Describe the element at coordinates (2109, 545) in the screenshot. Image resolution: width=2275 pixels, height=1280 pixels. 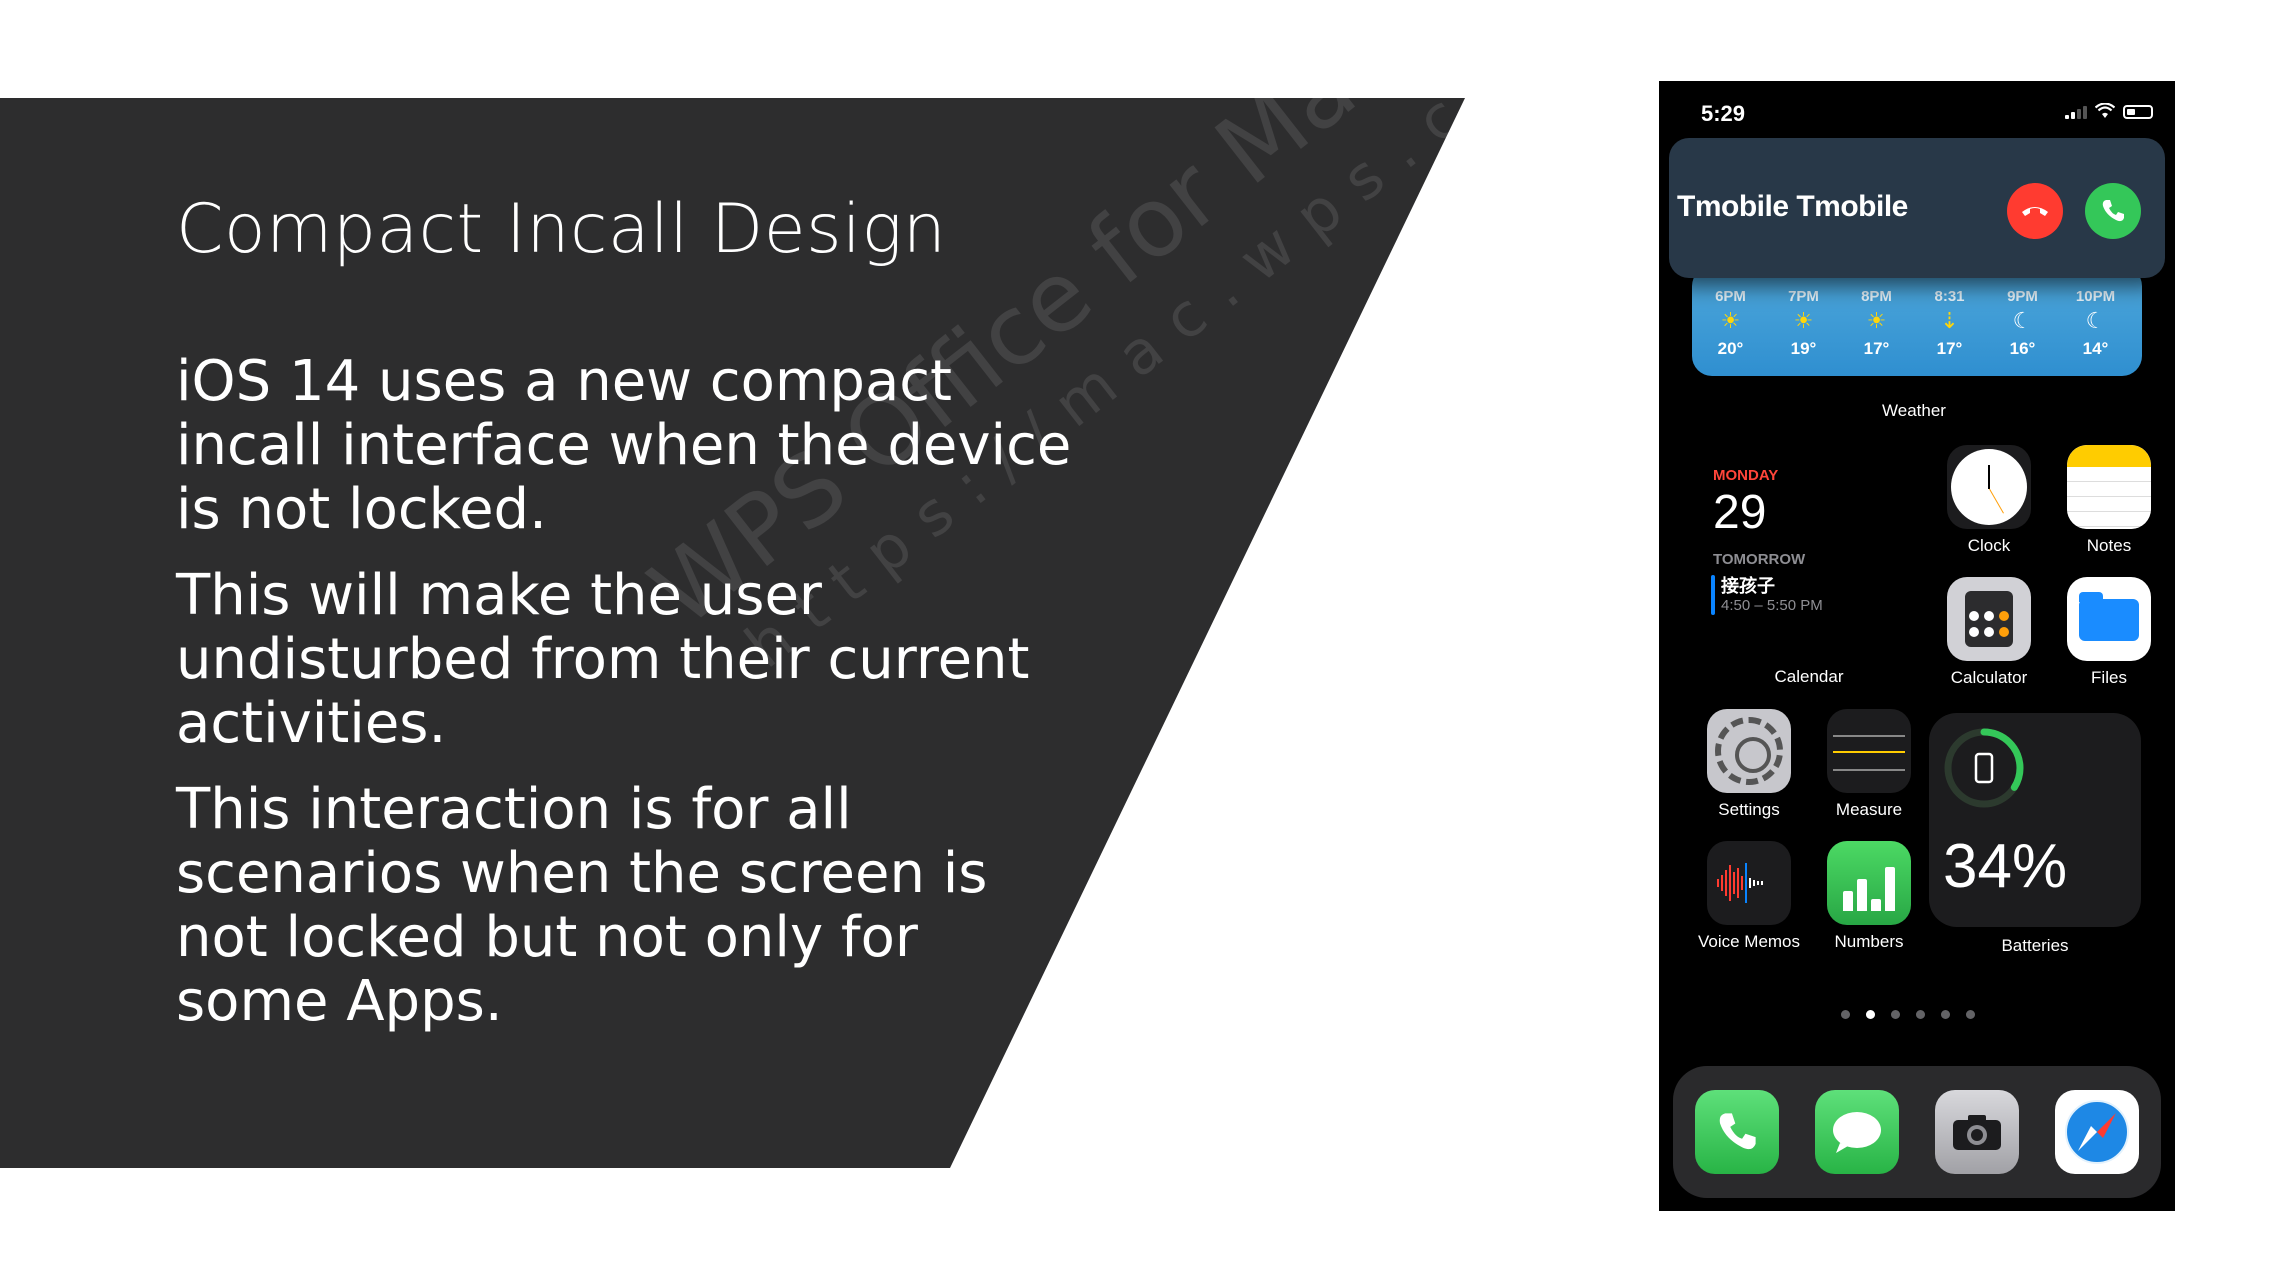
I see `notes-app-label: Notes` at that location.